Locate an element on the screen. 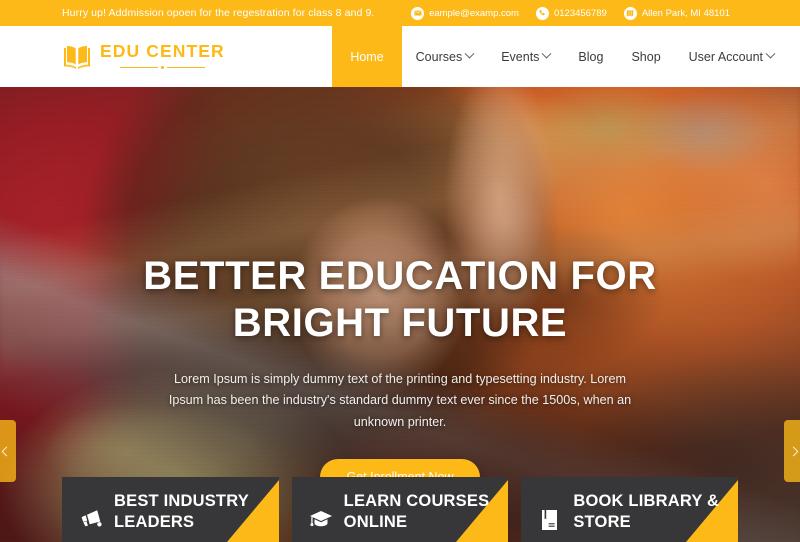 Image resolution: width=800 pixels, height=542 pixels. contact-email: eample@examp.com is located at coordinates (465, 13).